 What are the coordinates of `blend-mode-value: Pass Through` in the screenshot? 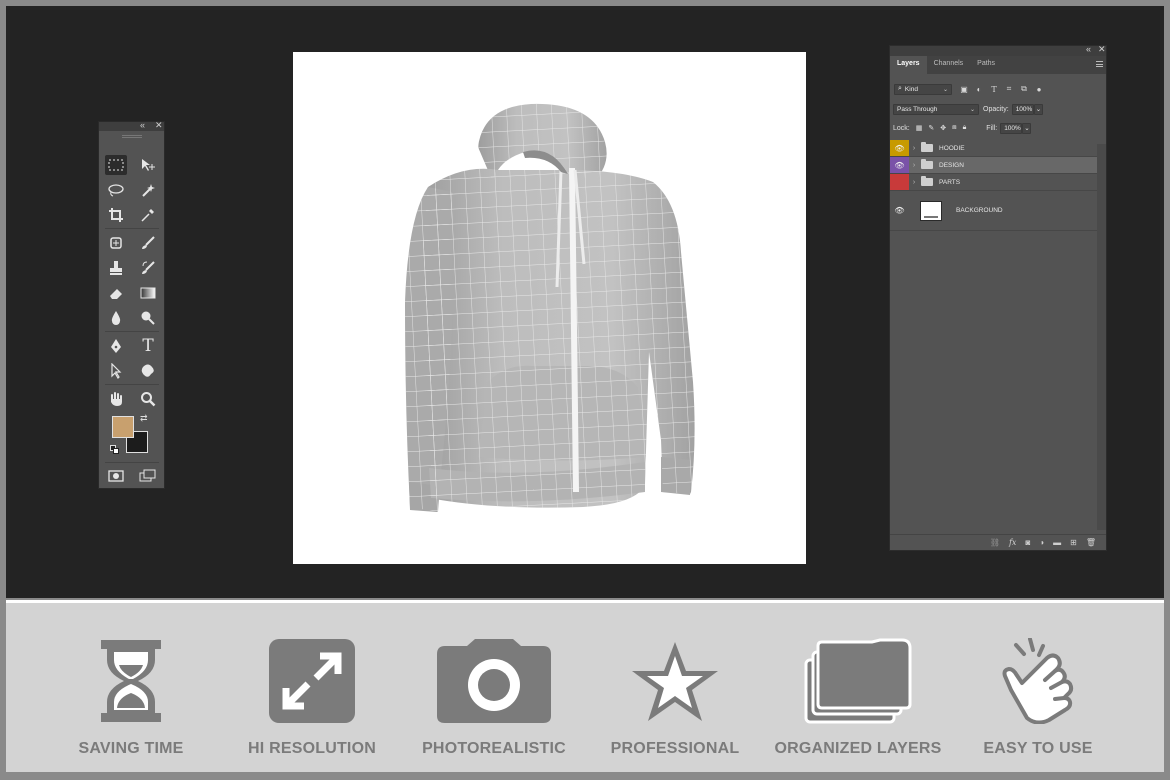 It's located at (917, 109).